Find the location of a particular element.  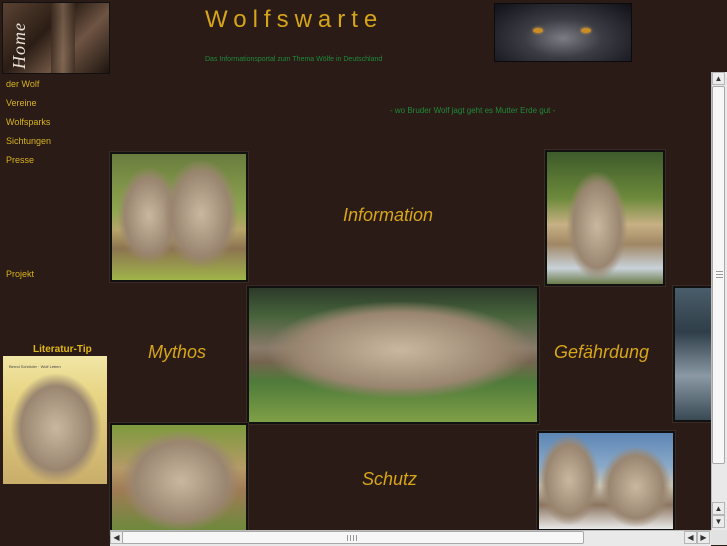

home-link-image: Home is located at coordinates (56, 38).